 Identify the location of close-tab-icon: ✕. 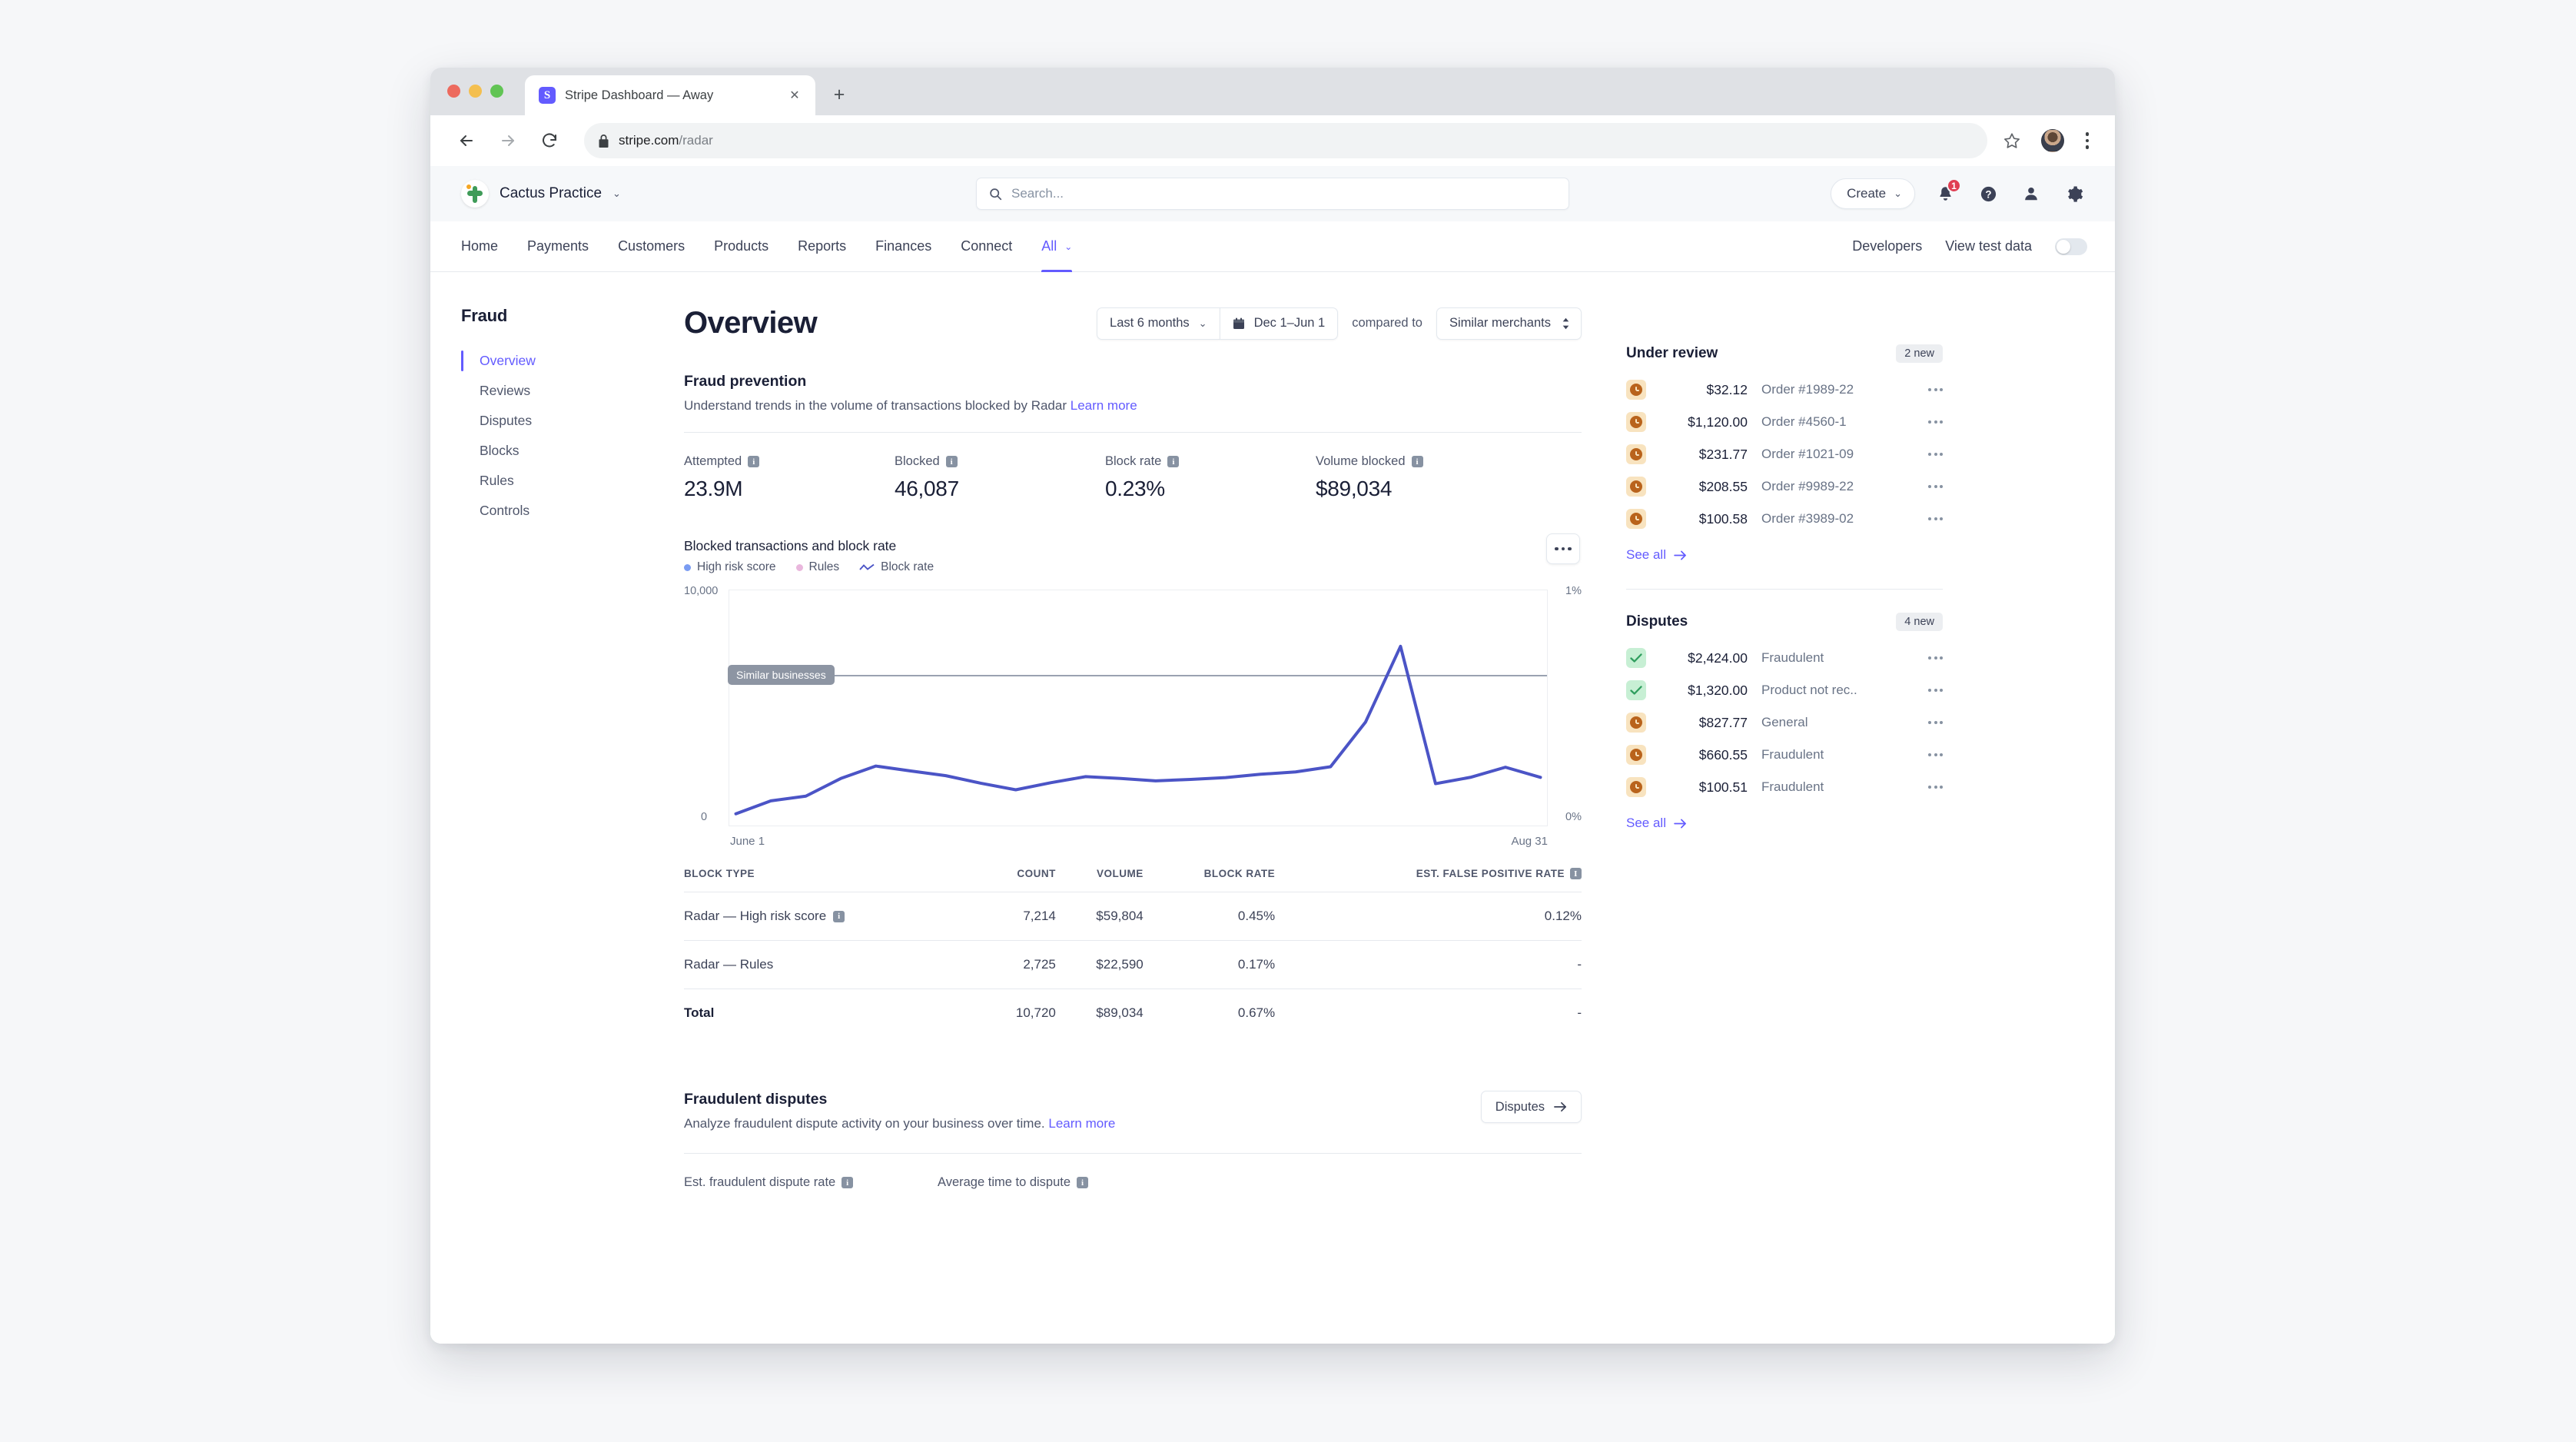
(794, 96).